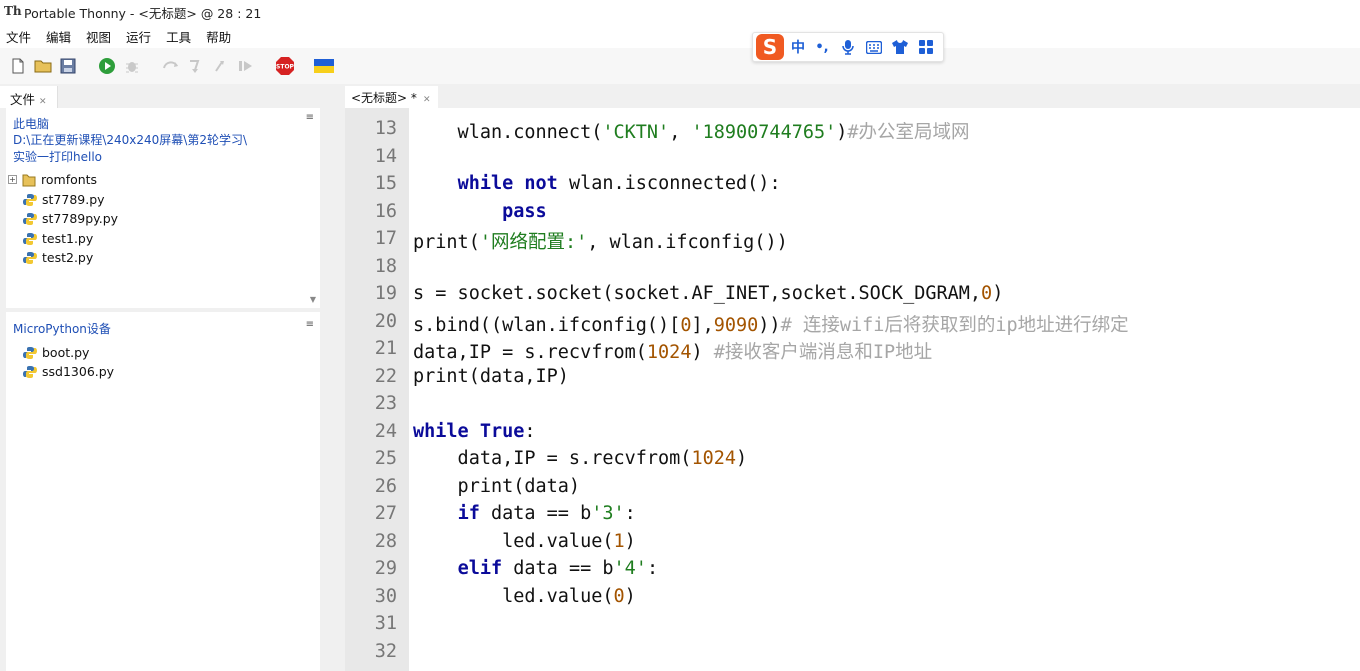 The height and width of the screenshot is (671, 1360). Describe the element at coordinates (66, 352) in the screenshot. I see `file-name: boot.py` at that location.